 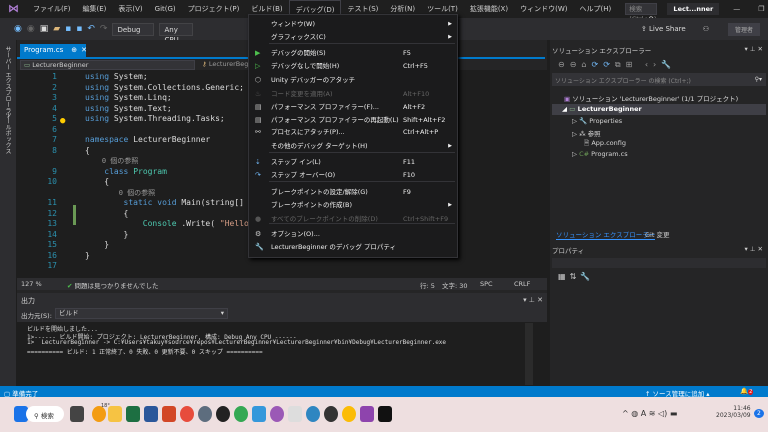 What do you see at coordinates (258, 107) in the screenshot?
I see `profiler-icon: ▤` at bounding box center [258, 107].